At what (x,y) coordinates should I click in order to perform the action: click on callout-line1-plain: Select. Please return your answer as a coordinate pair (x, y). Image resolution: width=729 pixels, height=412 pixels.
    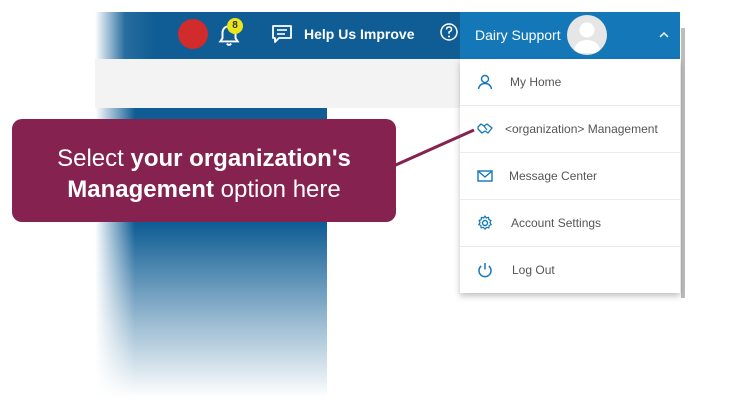
    Looking at the image, I should click on (94, 158).